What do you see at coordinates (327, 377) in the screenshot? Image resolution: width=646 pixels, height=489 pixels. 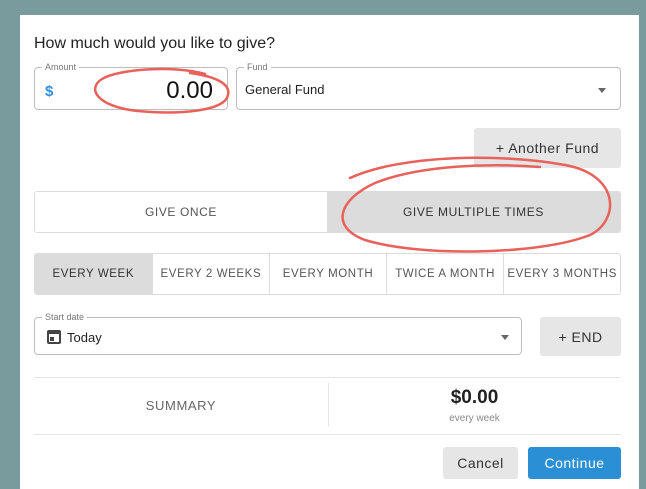 I see `summary-divider-top` at bounding box center [327, 377].